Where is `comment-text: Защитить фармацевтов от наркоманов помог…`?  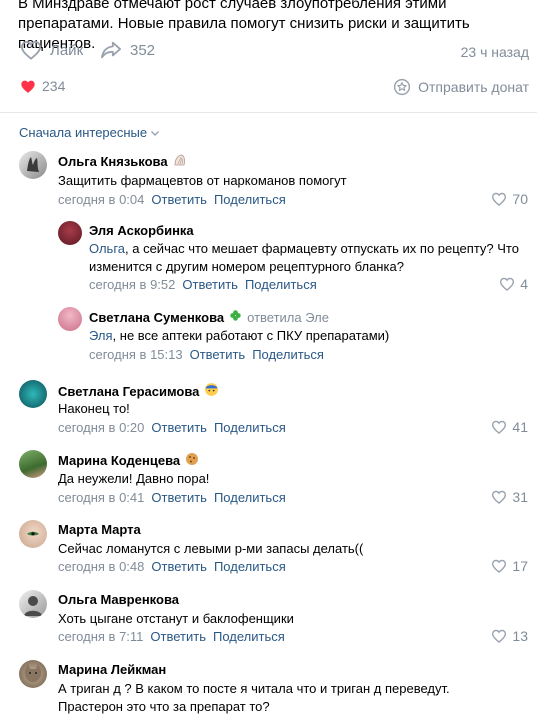 comment-text: Защитить фармацевтов от наркоманов помог… is located at coordinates (202, 180).